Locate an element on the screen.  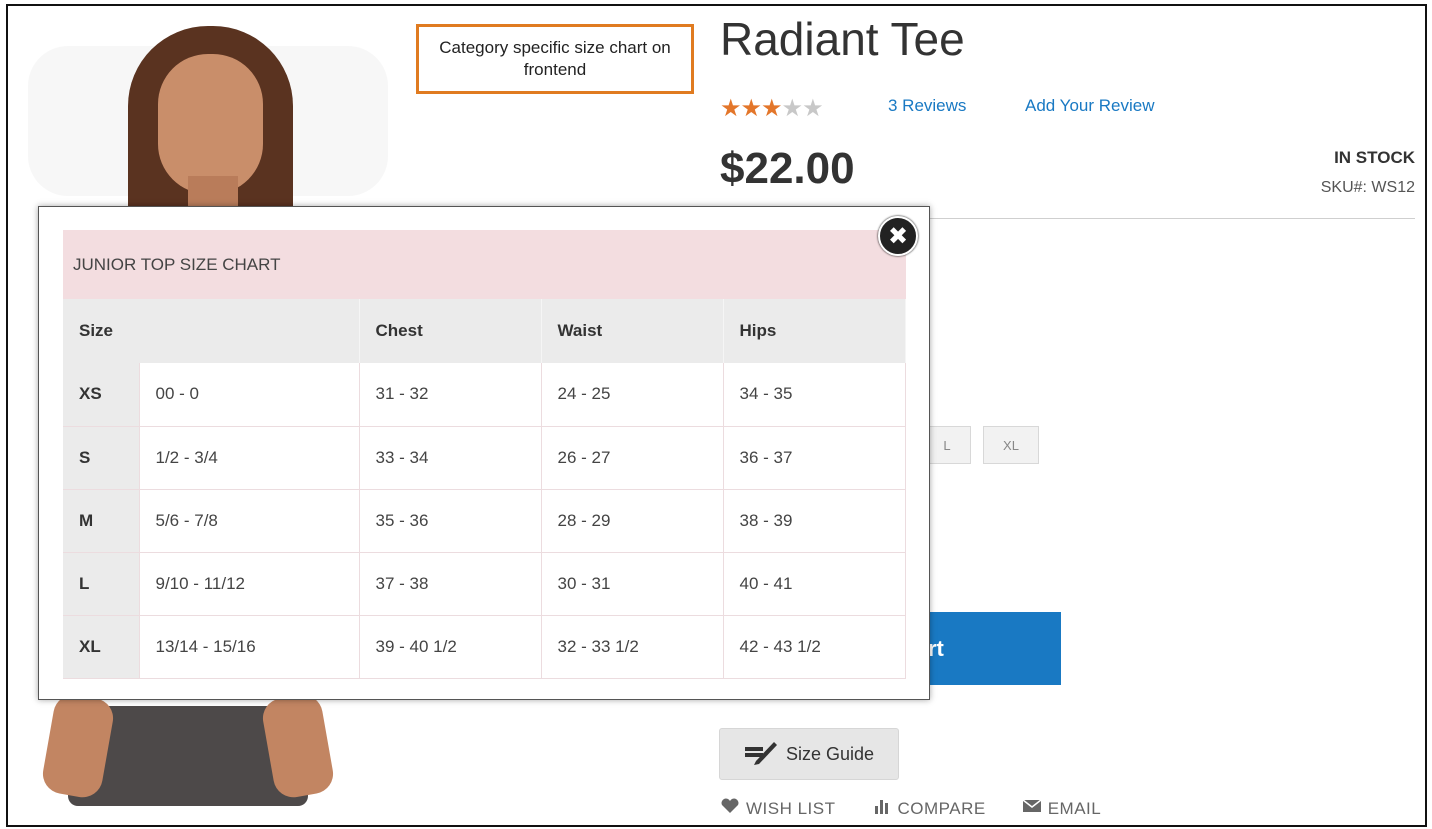
size-cell: S is located at coordinates (101, 458).